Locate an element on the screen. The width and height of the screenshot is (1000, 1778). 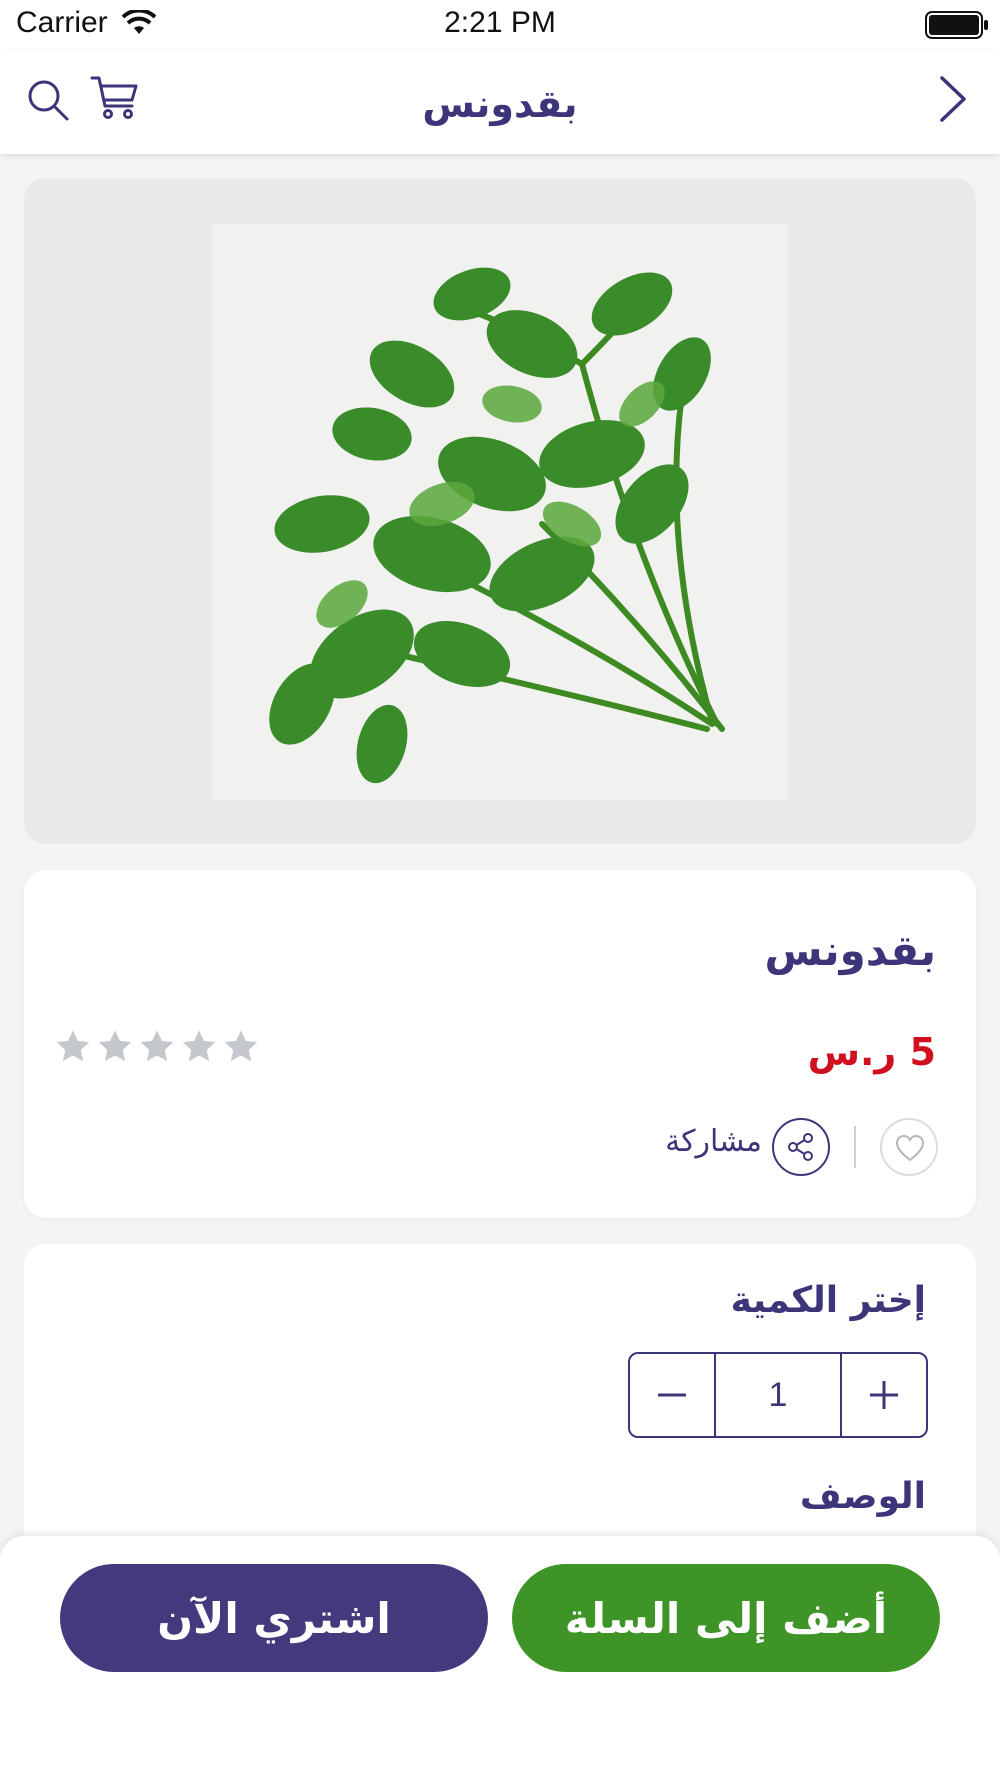
product-name: بقدونس is located at coordinates (850, 950).